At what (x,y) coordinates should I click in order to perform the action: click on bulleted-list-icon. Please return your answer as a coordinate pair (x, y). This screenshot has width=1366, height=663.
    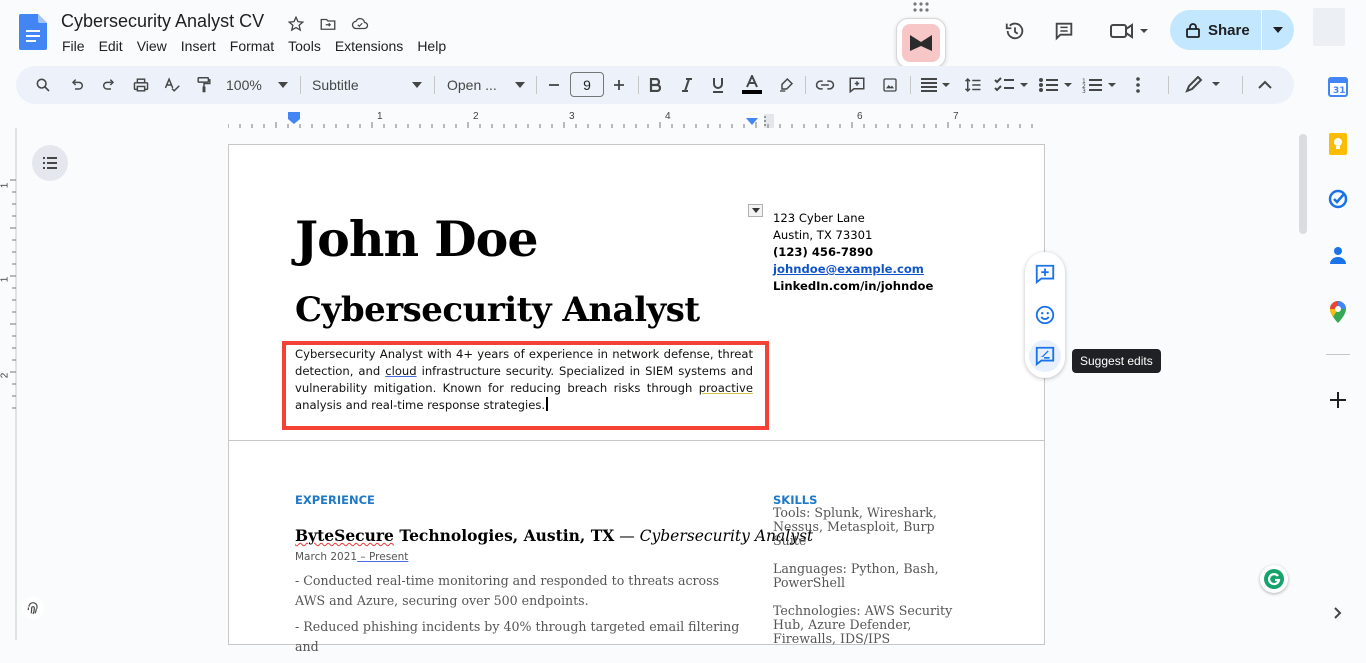
    Looking at the image, I should click on (1056, 85).